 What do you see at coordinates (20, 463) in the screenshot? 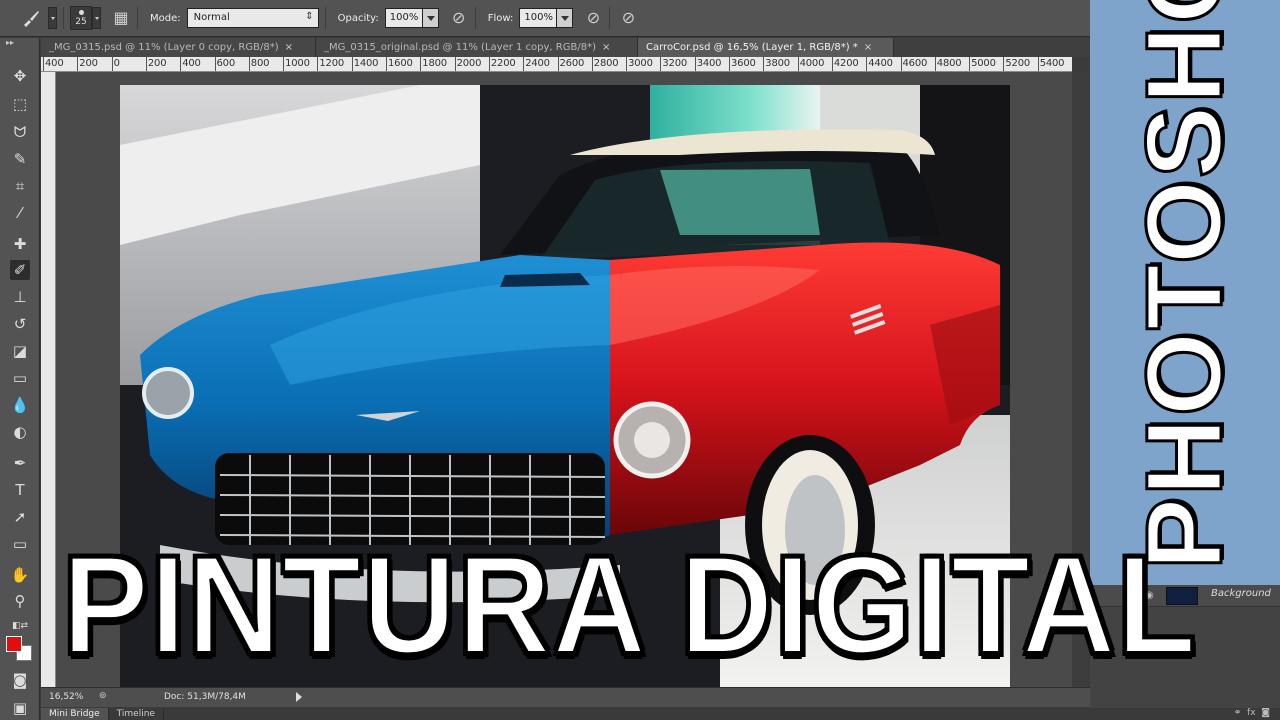
I see `pen-tool-icon: ✒` at bounding box center [20, 463].